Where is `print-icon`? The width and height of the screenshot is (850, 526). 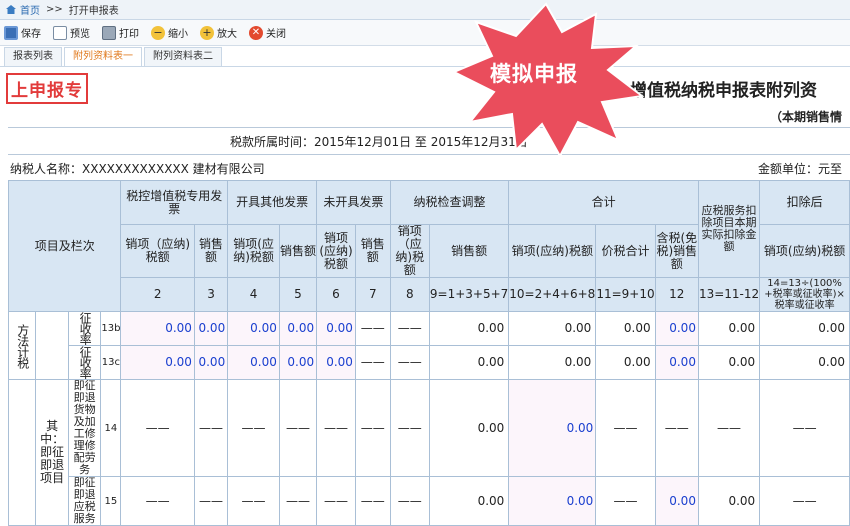
print-icon is located at coordinates (109, 32).